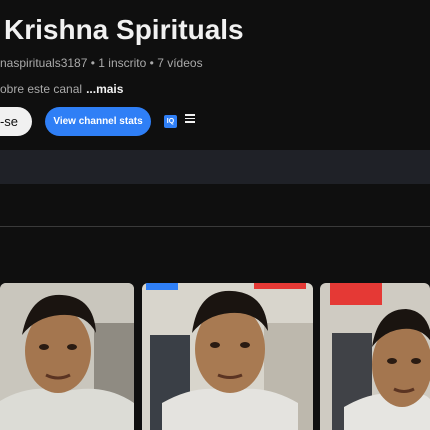  I want to click on channel-title: Krishna Spirituals, so click(124, 29).